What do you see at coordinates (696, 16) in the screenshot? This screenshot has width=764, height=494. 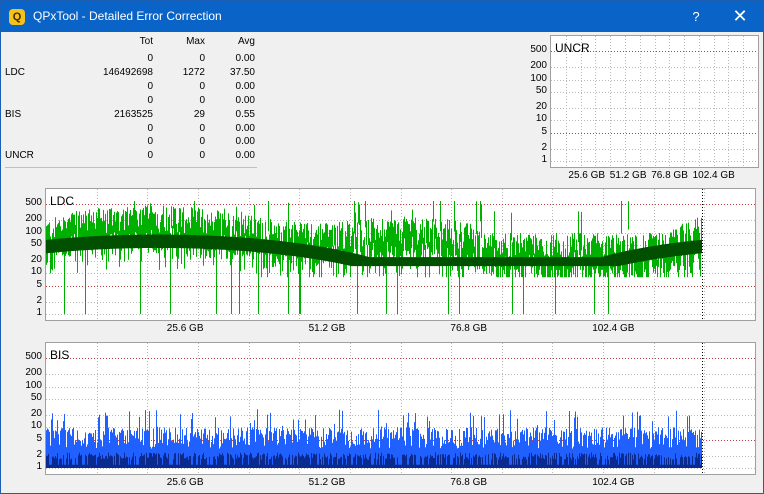 I see `help-button: ?` at bounding box center [696, 16].